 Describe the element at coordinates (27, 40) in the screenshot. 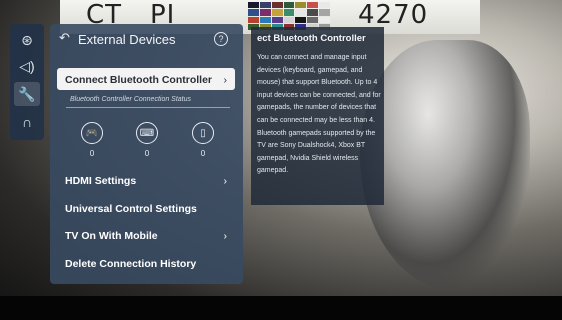

I see `all-settings-icon: ⊛` at that location.